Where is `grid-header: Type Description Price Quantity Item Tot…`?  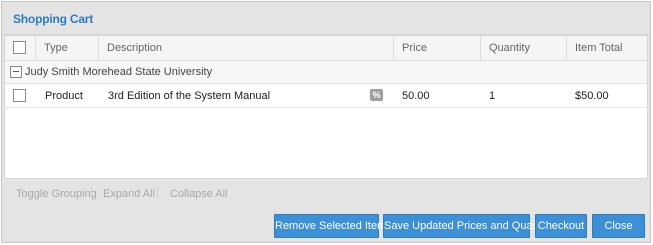
grid-header: Type Description Price Quantity Item Tot… is located at coordinates (326, 48).